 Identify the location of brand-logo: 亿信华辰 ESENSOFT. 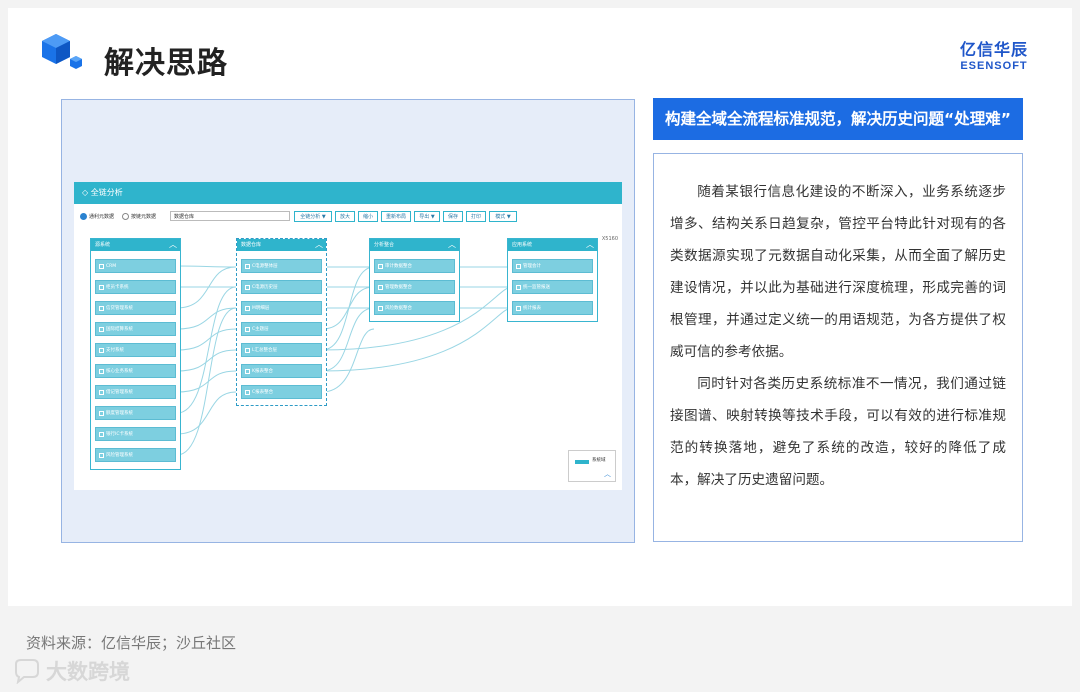
(994, 54).